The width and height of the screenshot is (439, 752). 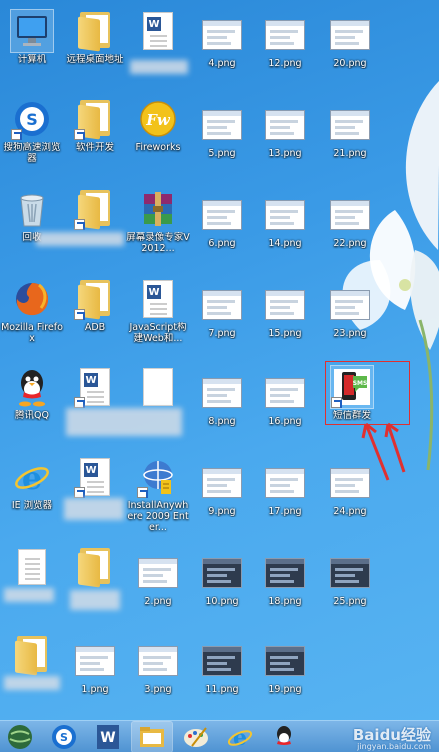 I want to click on desktop-icon-word-doc-3: W, so click(x=158, y=32).